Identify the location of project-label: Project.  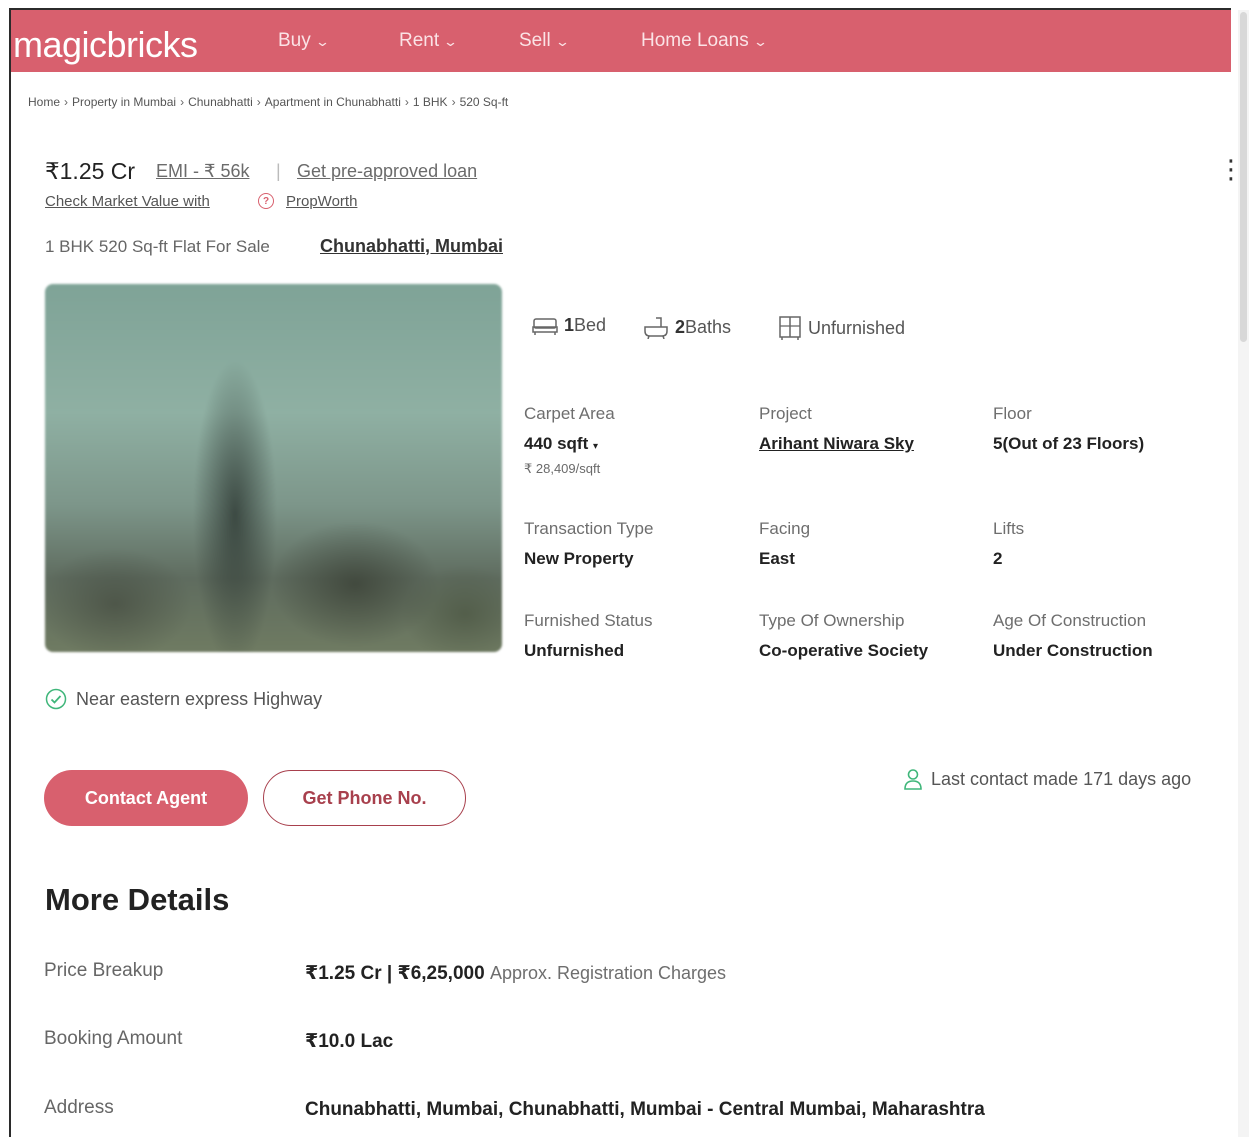
(785, 413).